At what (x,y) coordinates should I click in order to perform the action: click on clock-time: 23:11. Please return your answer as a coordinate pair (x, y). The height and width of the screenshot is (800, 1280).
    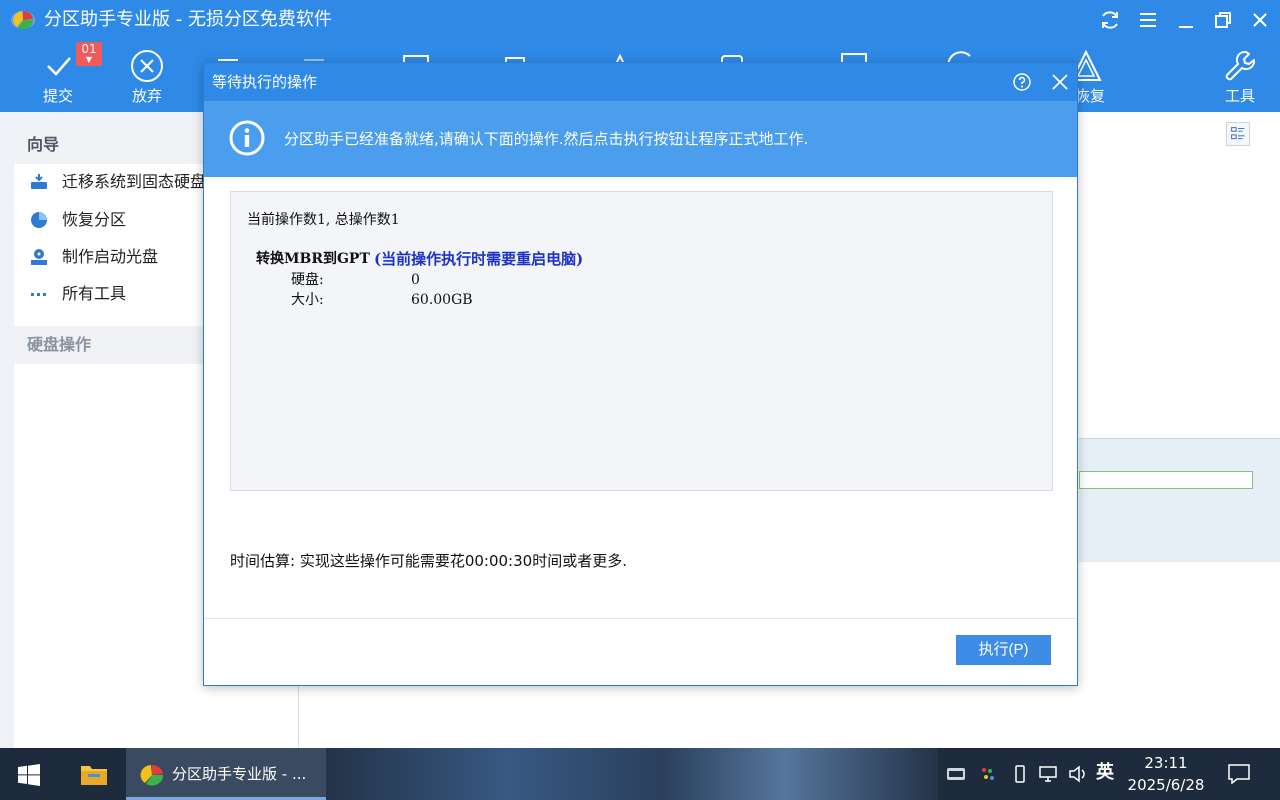
    Looking at the image, I should click on (1166, 763).